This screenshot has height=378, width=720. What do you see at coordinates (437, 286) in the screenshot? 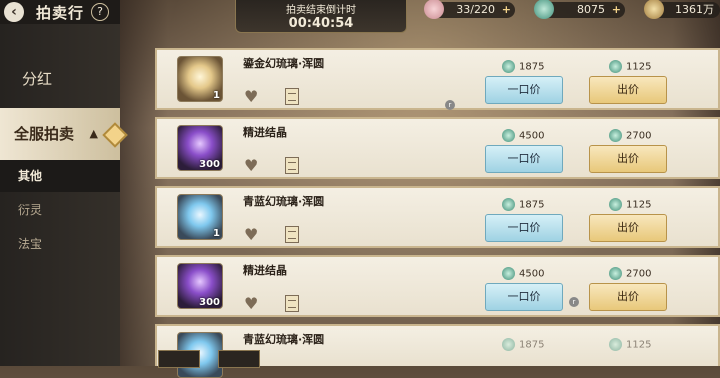
I see `list-item: 300 精进结晶 ♥ r 4500 2700 一口价 出价` at bounding box center [437, 286].